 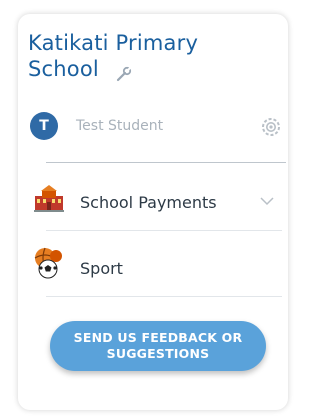 I want to click on send-feedback-button: SEND US FEEDBACK OR SUGGESTIONS, so click(x=158, y=346).